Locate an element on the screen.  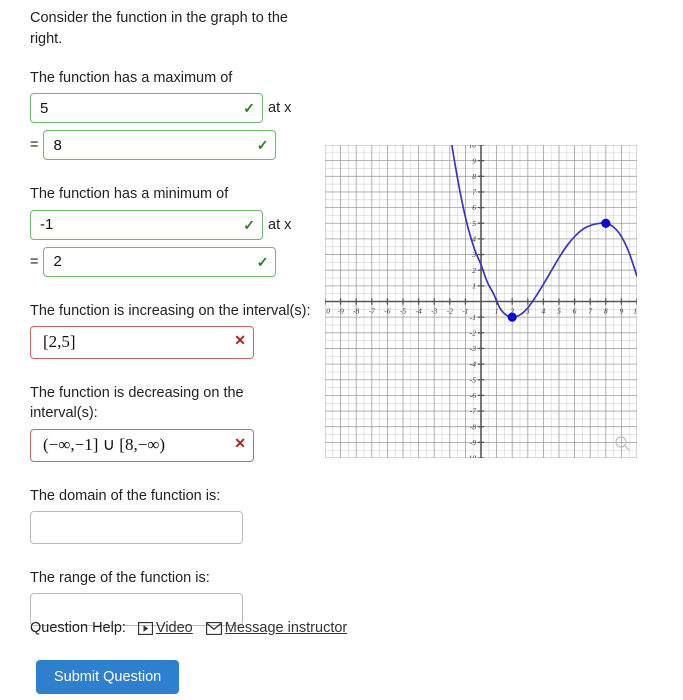
minimum-label: The function has a minimum of is located at coordinates (129, 194).